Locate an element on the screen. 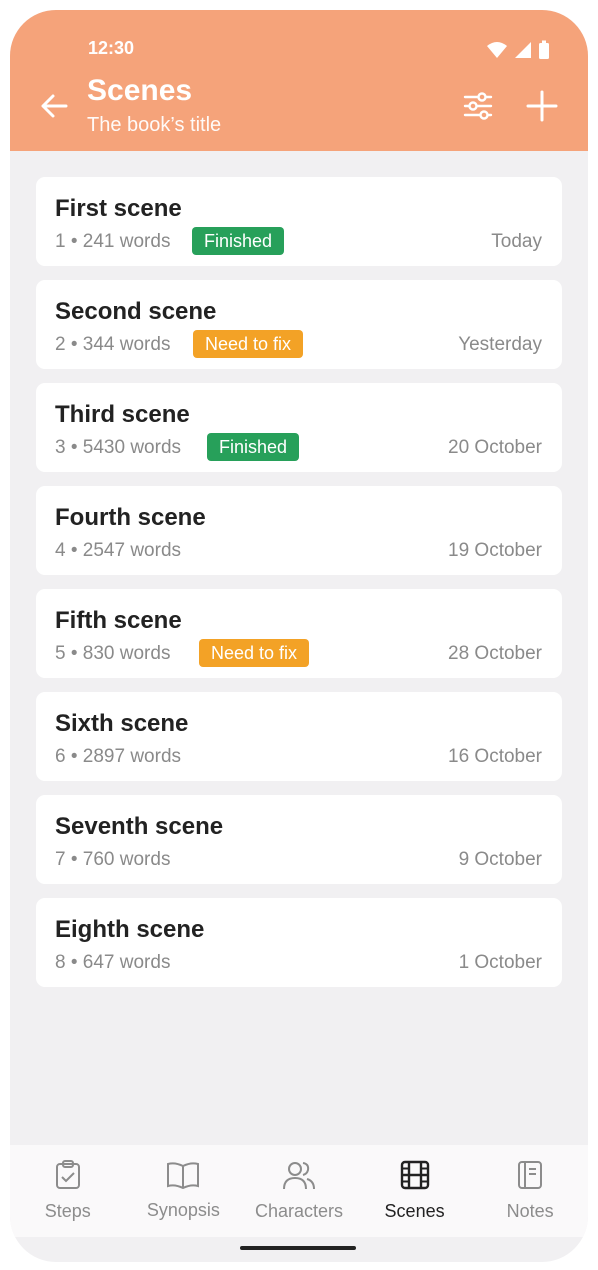 Image resolution: width=598 pixels, height=1270 pixels. scene-card: Seventh scene 7 • 760 words 9 October is located at coordinates (299, 839).